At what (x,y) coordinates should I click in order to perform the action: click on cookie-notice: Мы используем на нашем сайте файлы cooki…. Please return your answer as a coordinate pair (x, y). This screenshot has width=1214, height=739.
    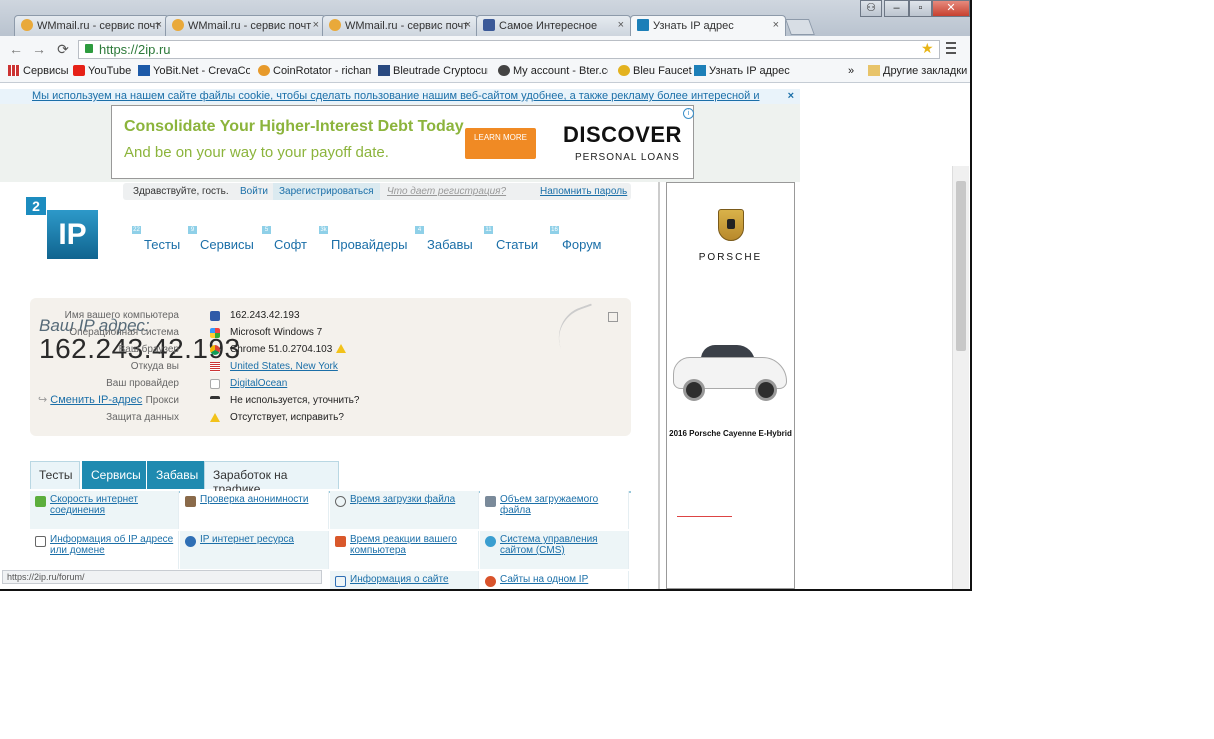
    Looking at the image, I should click on (400, 102).